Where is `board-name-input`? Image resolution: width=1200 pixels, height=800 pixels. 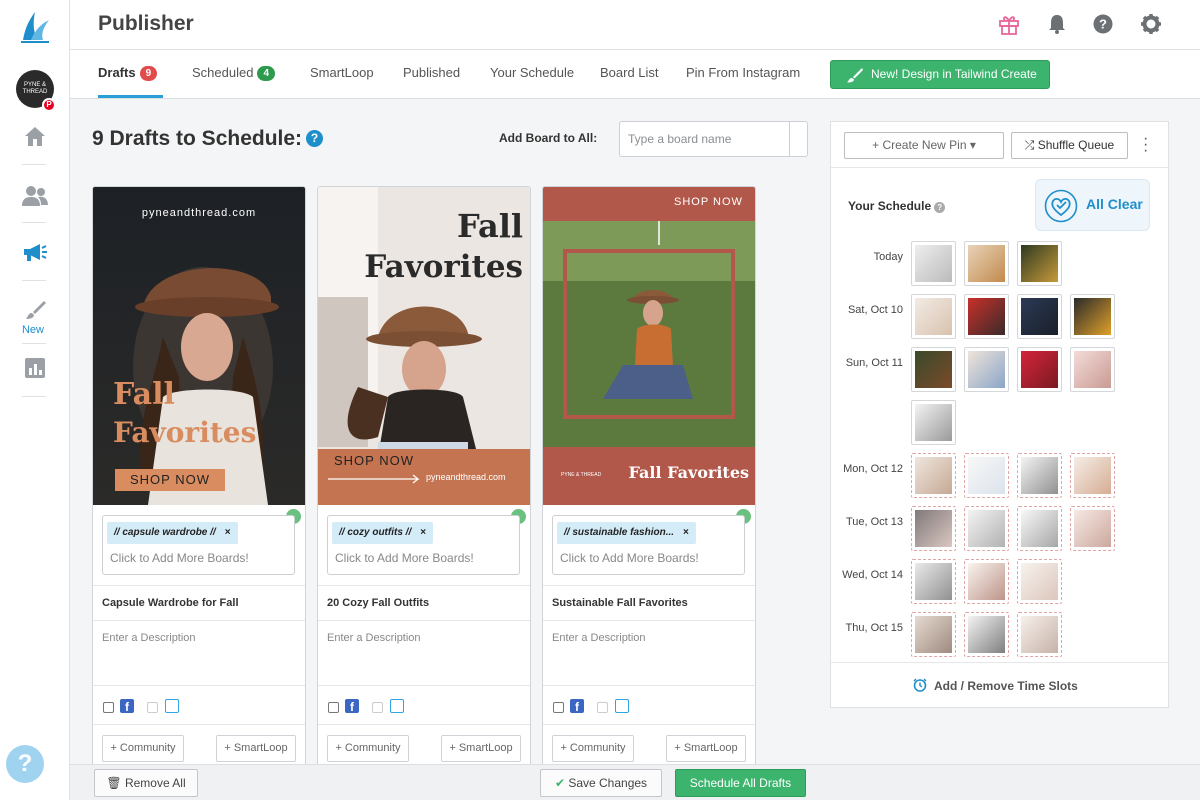 board-name-input is located at coordinates (705, 139).